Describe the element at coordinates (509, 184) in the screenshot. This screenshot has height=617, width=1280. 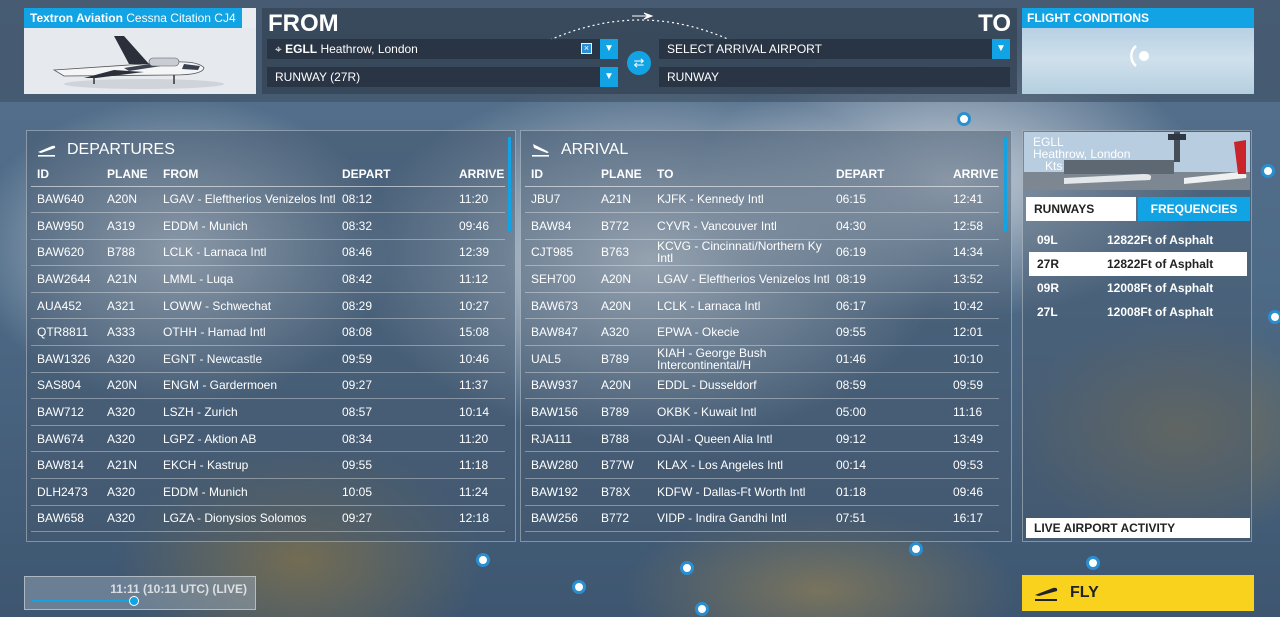
I see `departures-scrollbar` at that location.